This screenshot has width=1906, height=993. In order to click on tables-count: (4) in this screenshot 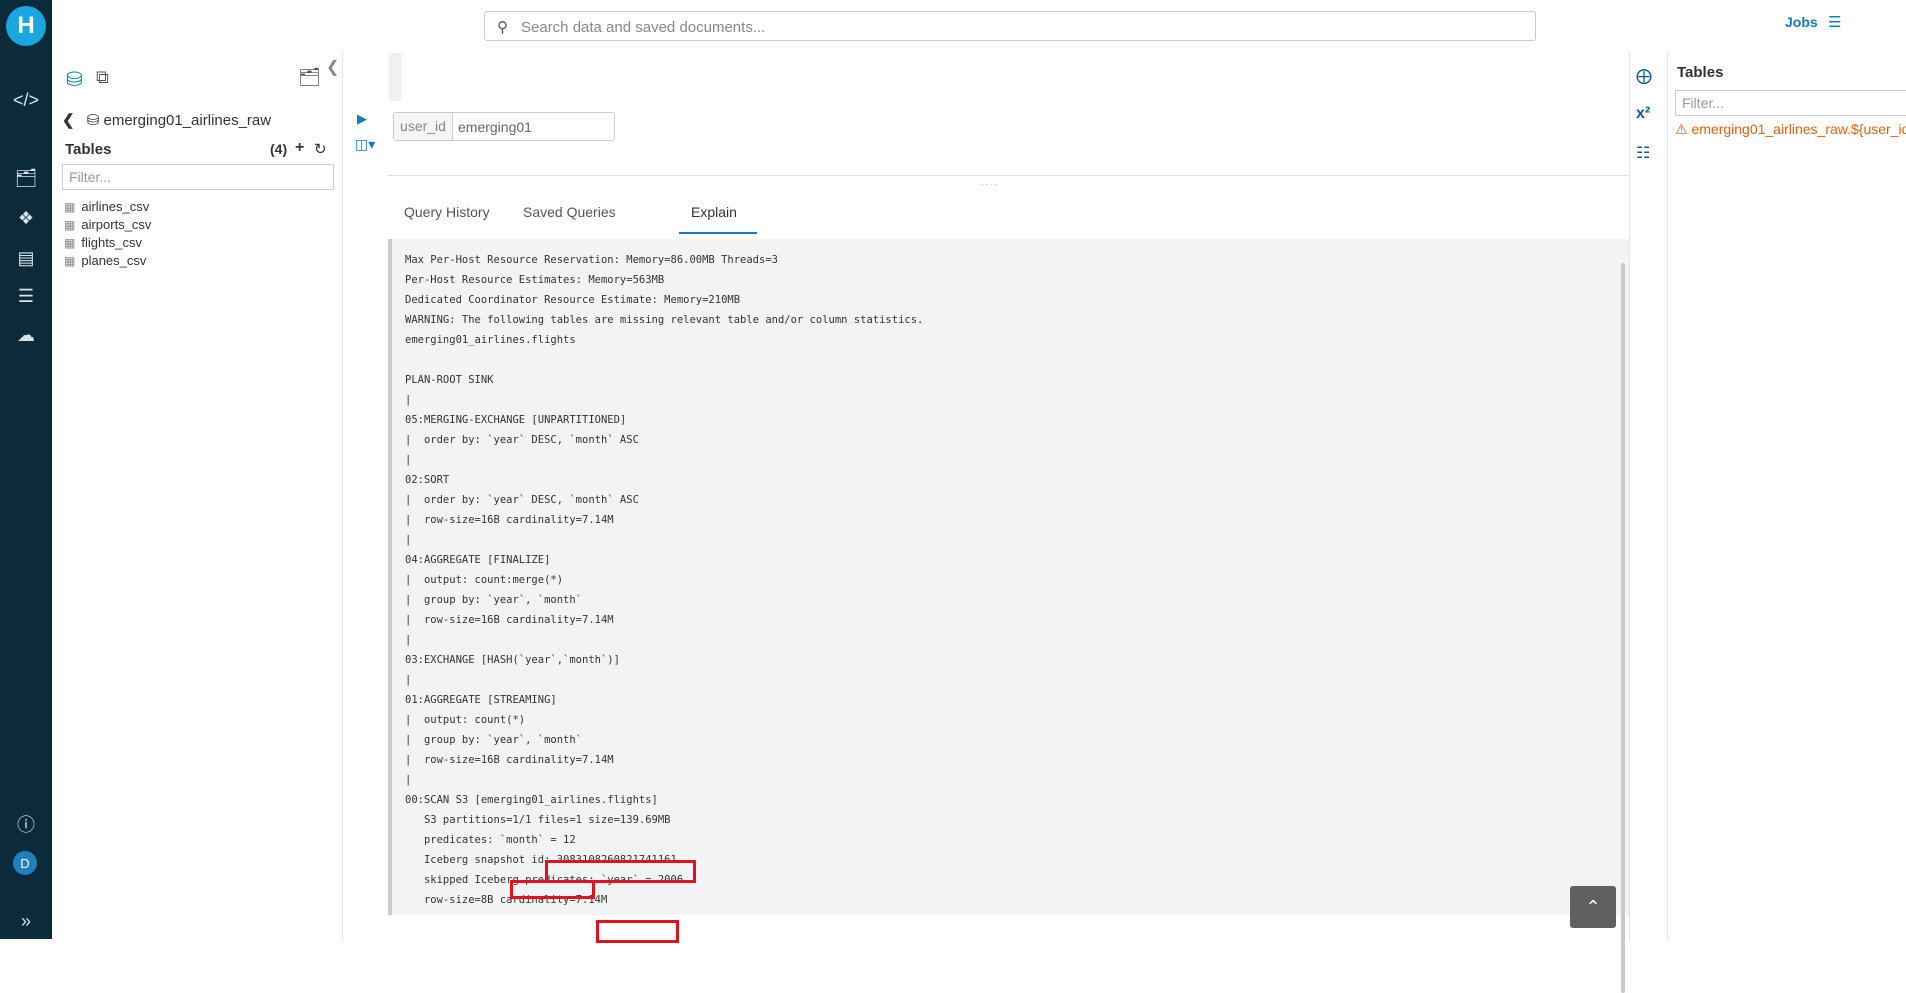, I will do `click(279, 149)`.